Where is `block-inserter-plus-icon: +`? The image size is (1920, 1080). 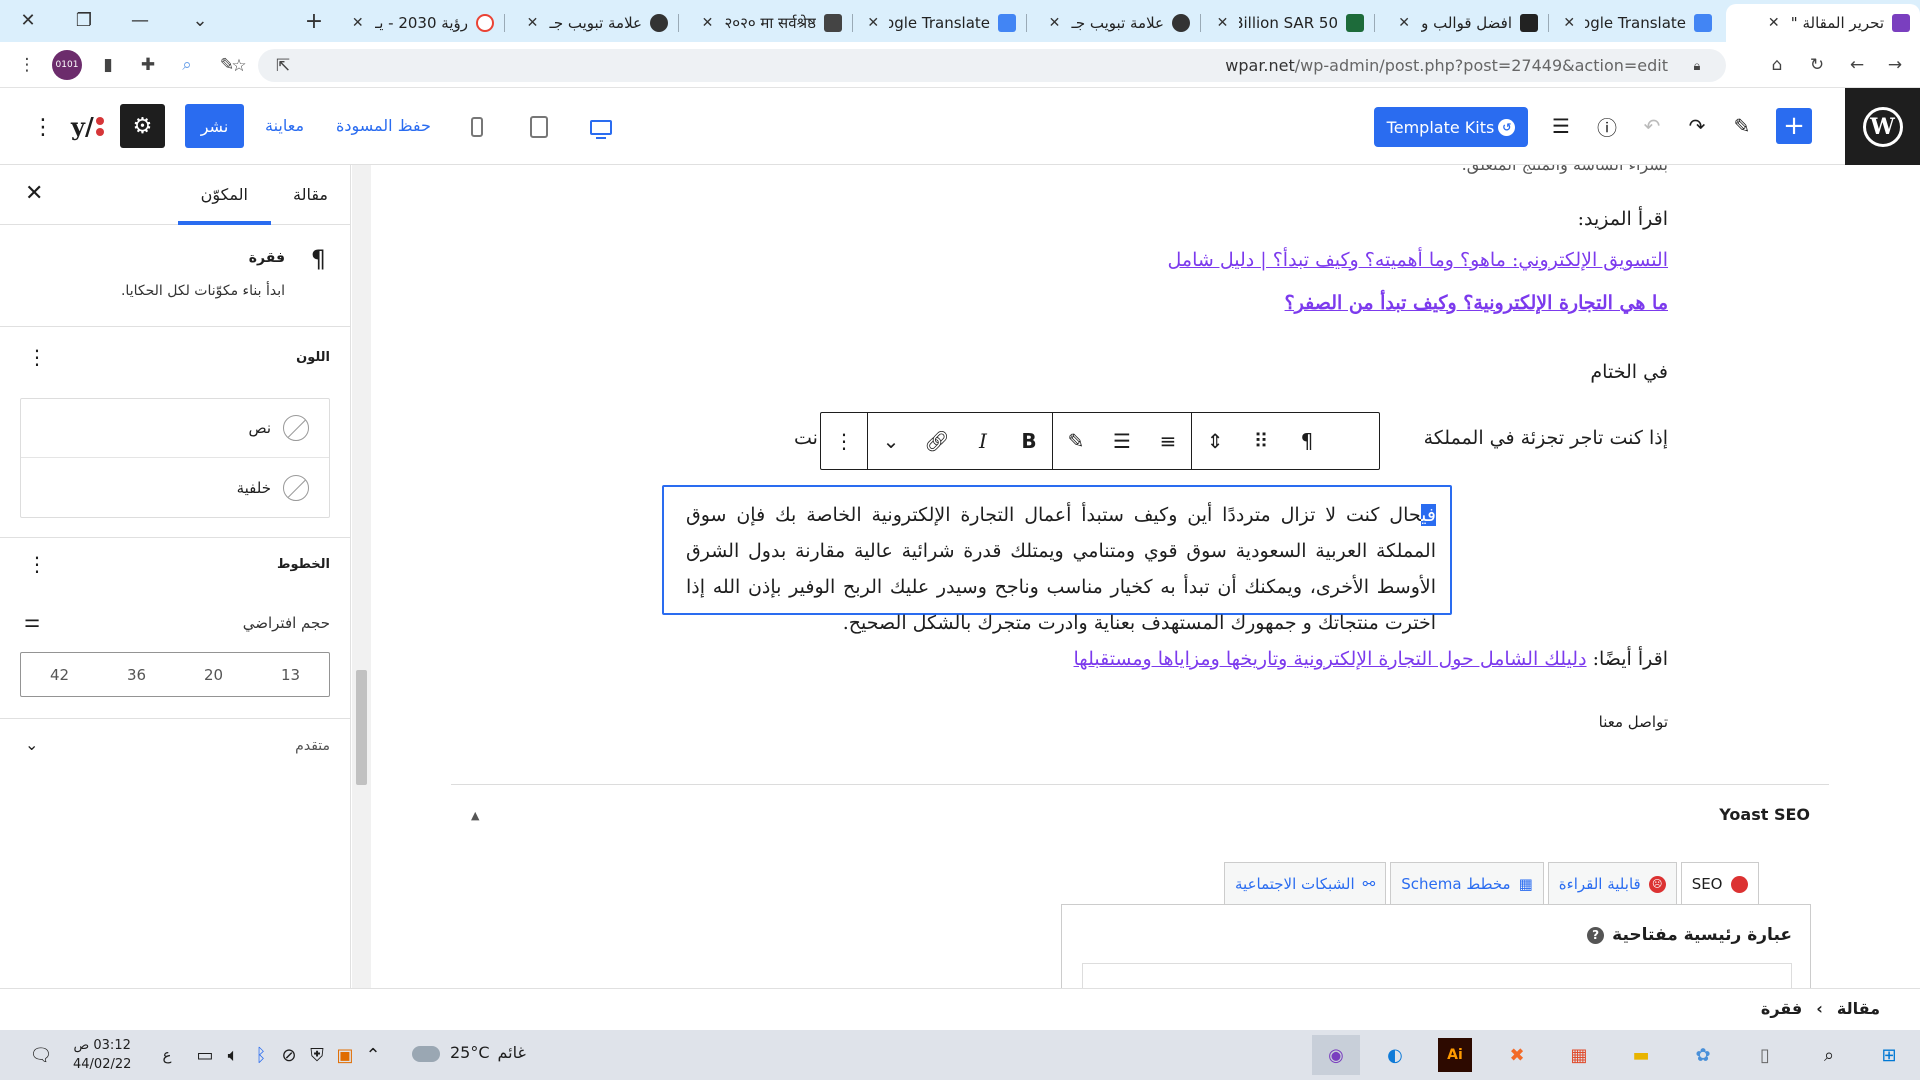 block-inserter-plus-icon: + is located at coordinates (1794, 126).